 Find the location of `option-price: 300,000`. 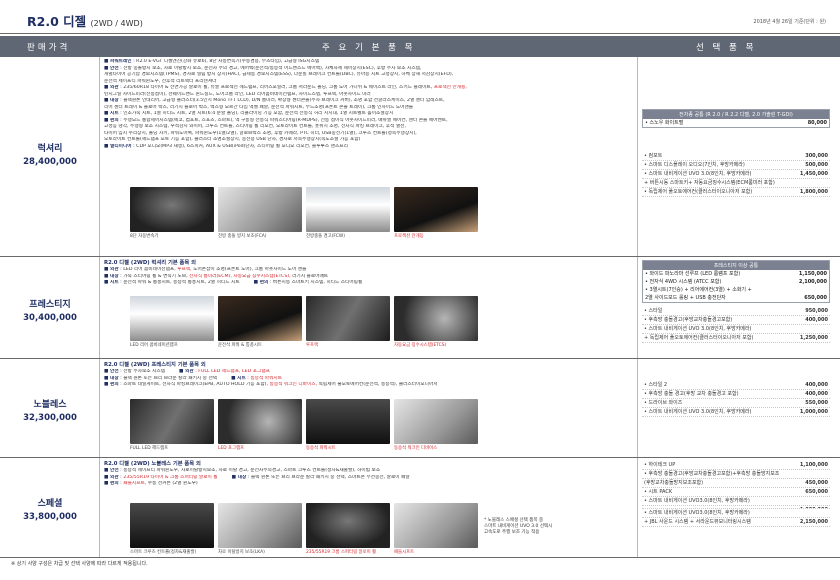

option-price: 300,000 is located at coordinates (816, 156).